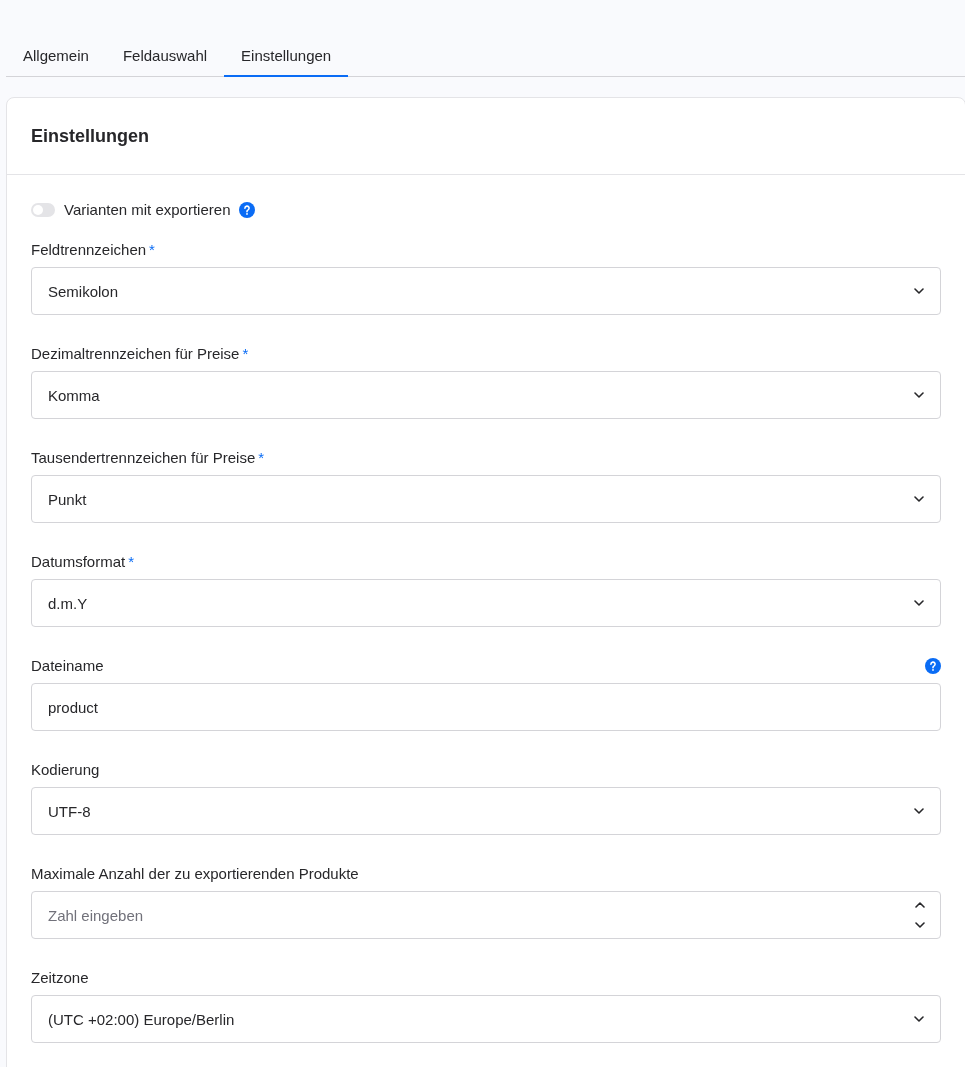 This screenshot has width=965, height=1067. I want to click on field-label: Tausendertrennzeichen für Preise *, so click(148, 458).